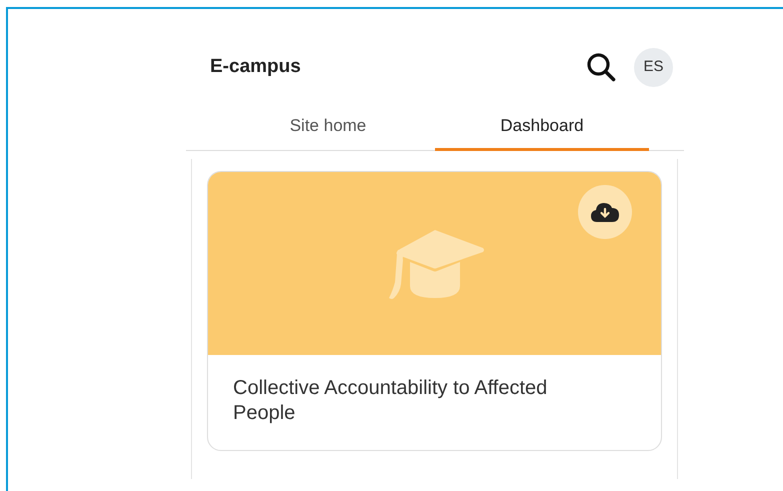  Describe the element at coordinates (390, 401) in the screenshot. I see `course-title: Collective Accountability to Affected People` at that location.